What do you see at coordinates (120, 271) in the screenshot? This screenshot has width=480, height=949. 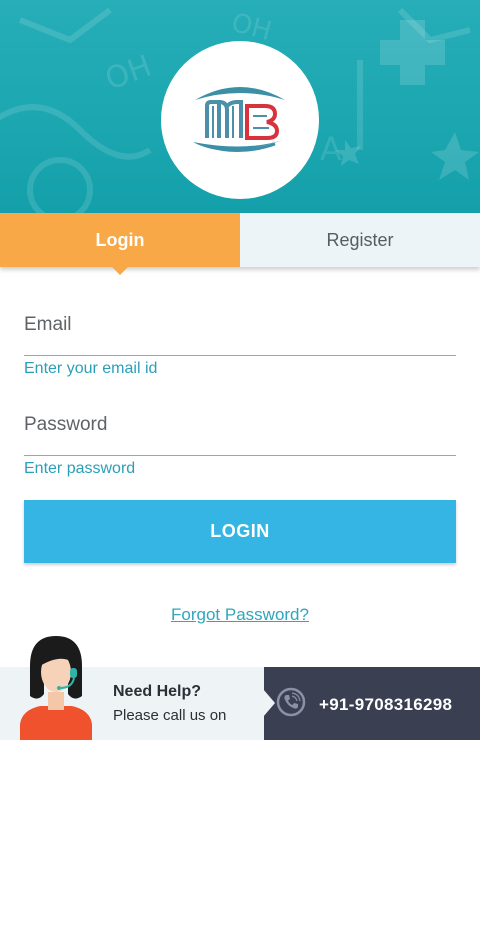 I see `active-tab-indicator` at bounding box center [120, 271].